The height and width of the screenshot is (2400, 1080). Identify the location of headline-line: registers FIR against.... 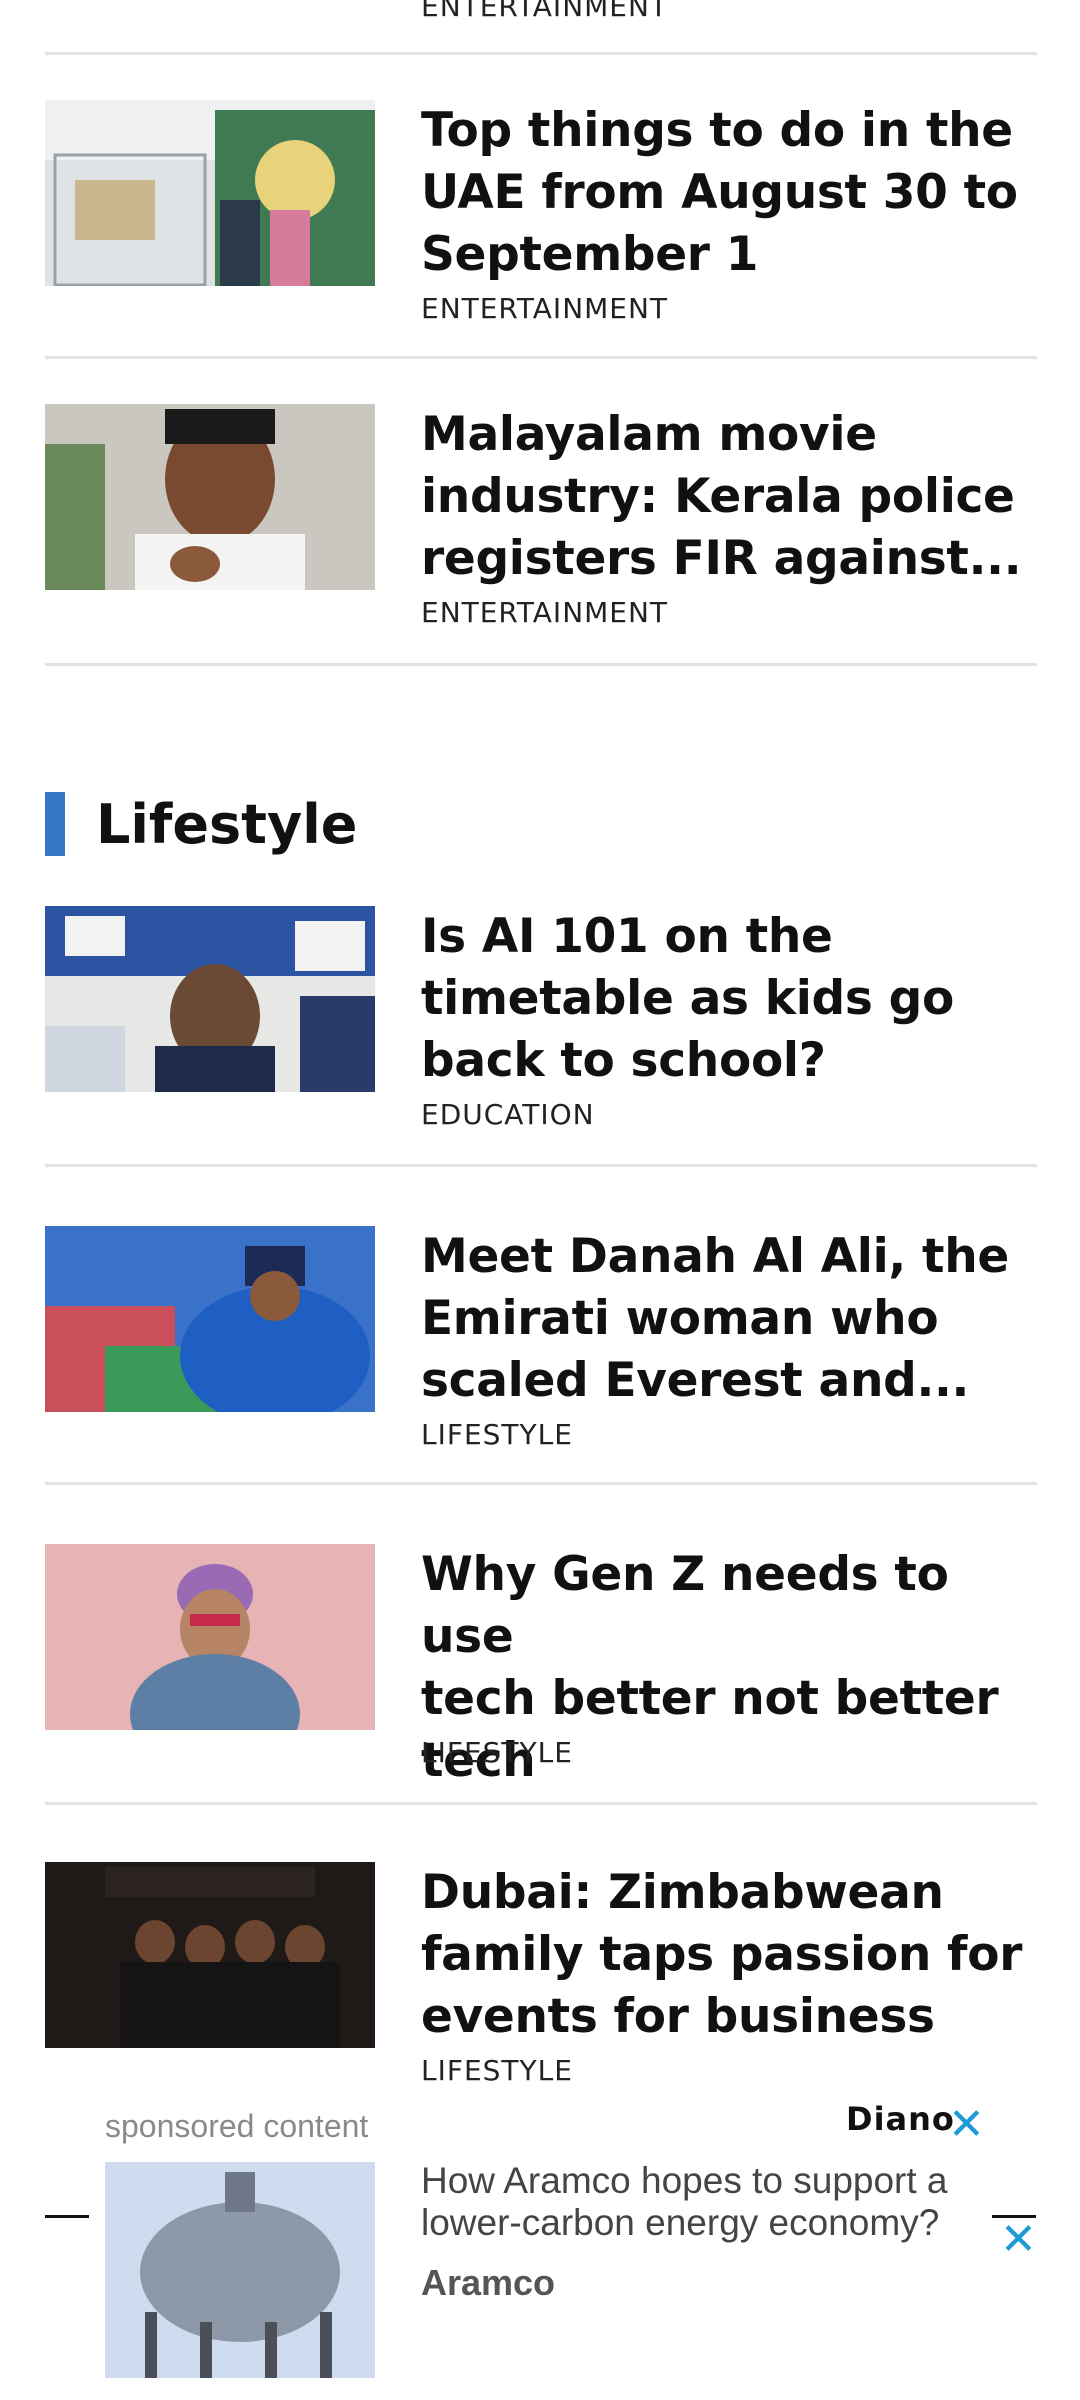
(736, 559).